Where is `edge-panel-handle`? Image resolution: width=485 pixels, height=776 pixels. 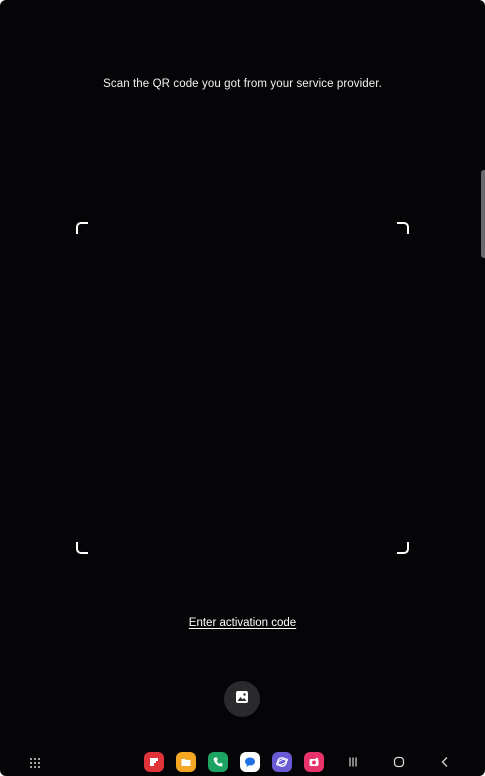 edge-panel-handle is located at coordinates (483, 214).